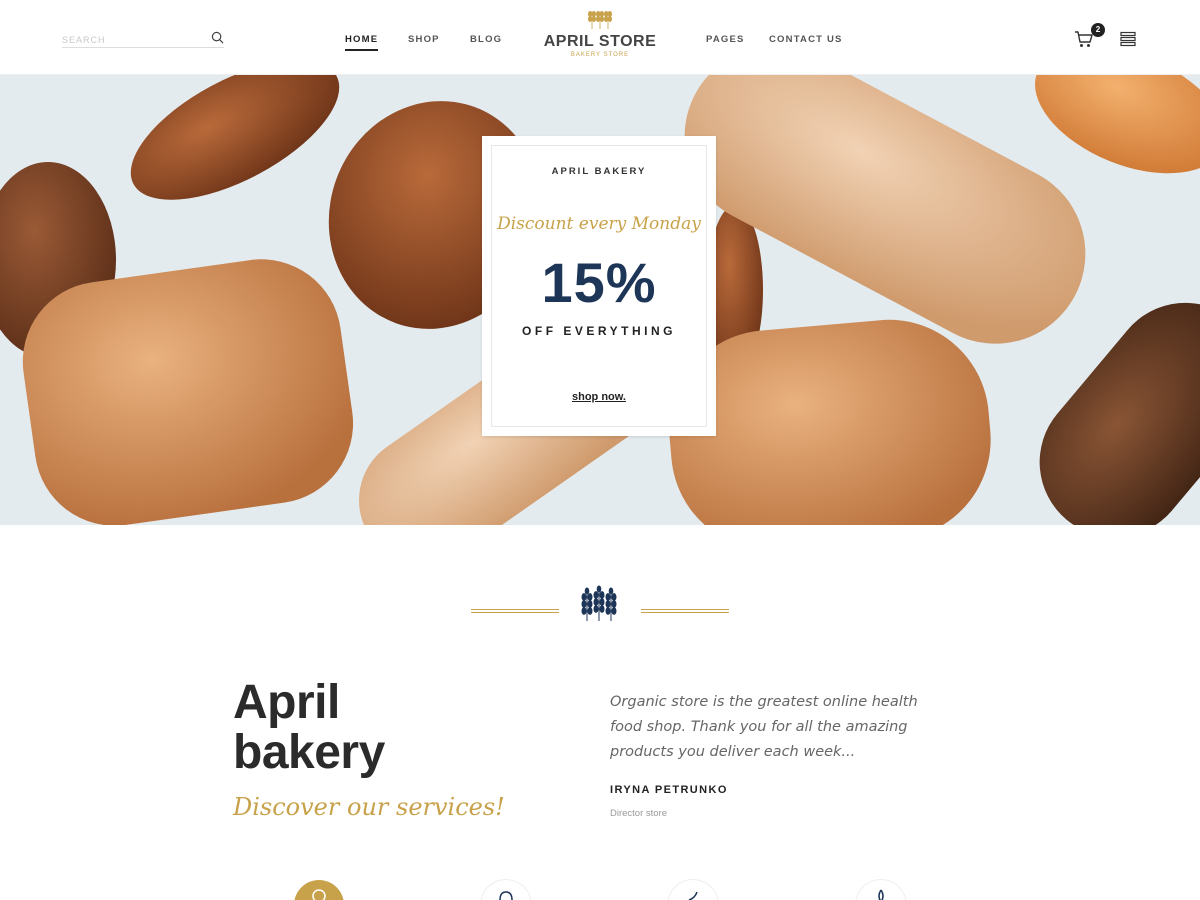  Describe the element at coordinates (132, 38) in the screenshot. I see `search-input` at that location.